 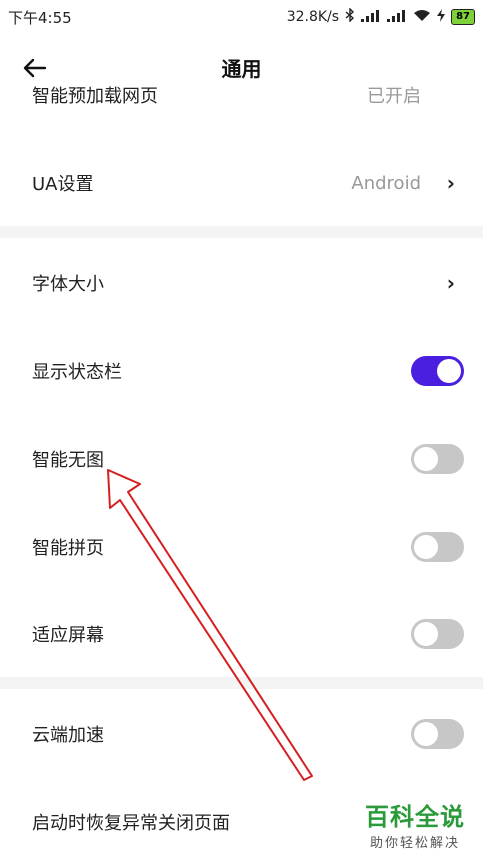 I want to click on watermark-logo: 百科全说 助你轻松解决, so click(x=415, y=824).